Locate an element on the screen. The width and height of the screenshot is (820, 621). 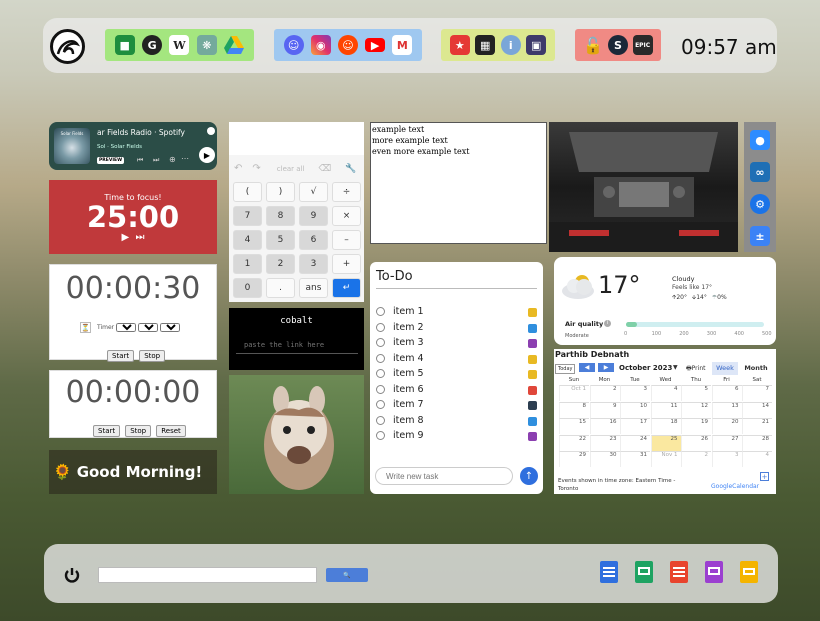
calendar-day-cell: 10 is located at coordinates (635, 409).